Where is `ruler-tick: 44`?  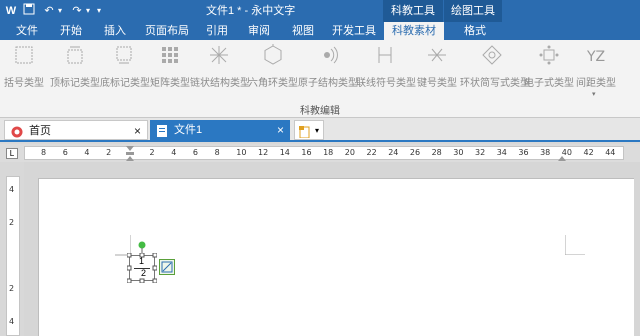
ruler-tick: 44 is located at coordinates (610, 152).